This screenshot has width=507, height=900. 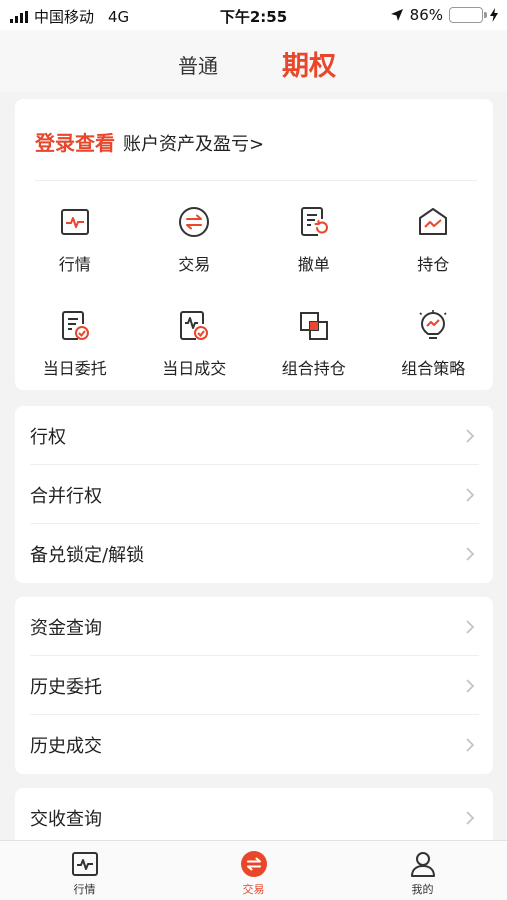 What do you see at coordinates (314, 346) in the screenshot?
I see `quick-action-portfolio-holdings: 组合持仓` at bounding box center [314, 346].